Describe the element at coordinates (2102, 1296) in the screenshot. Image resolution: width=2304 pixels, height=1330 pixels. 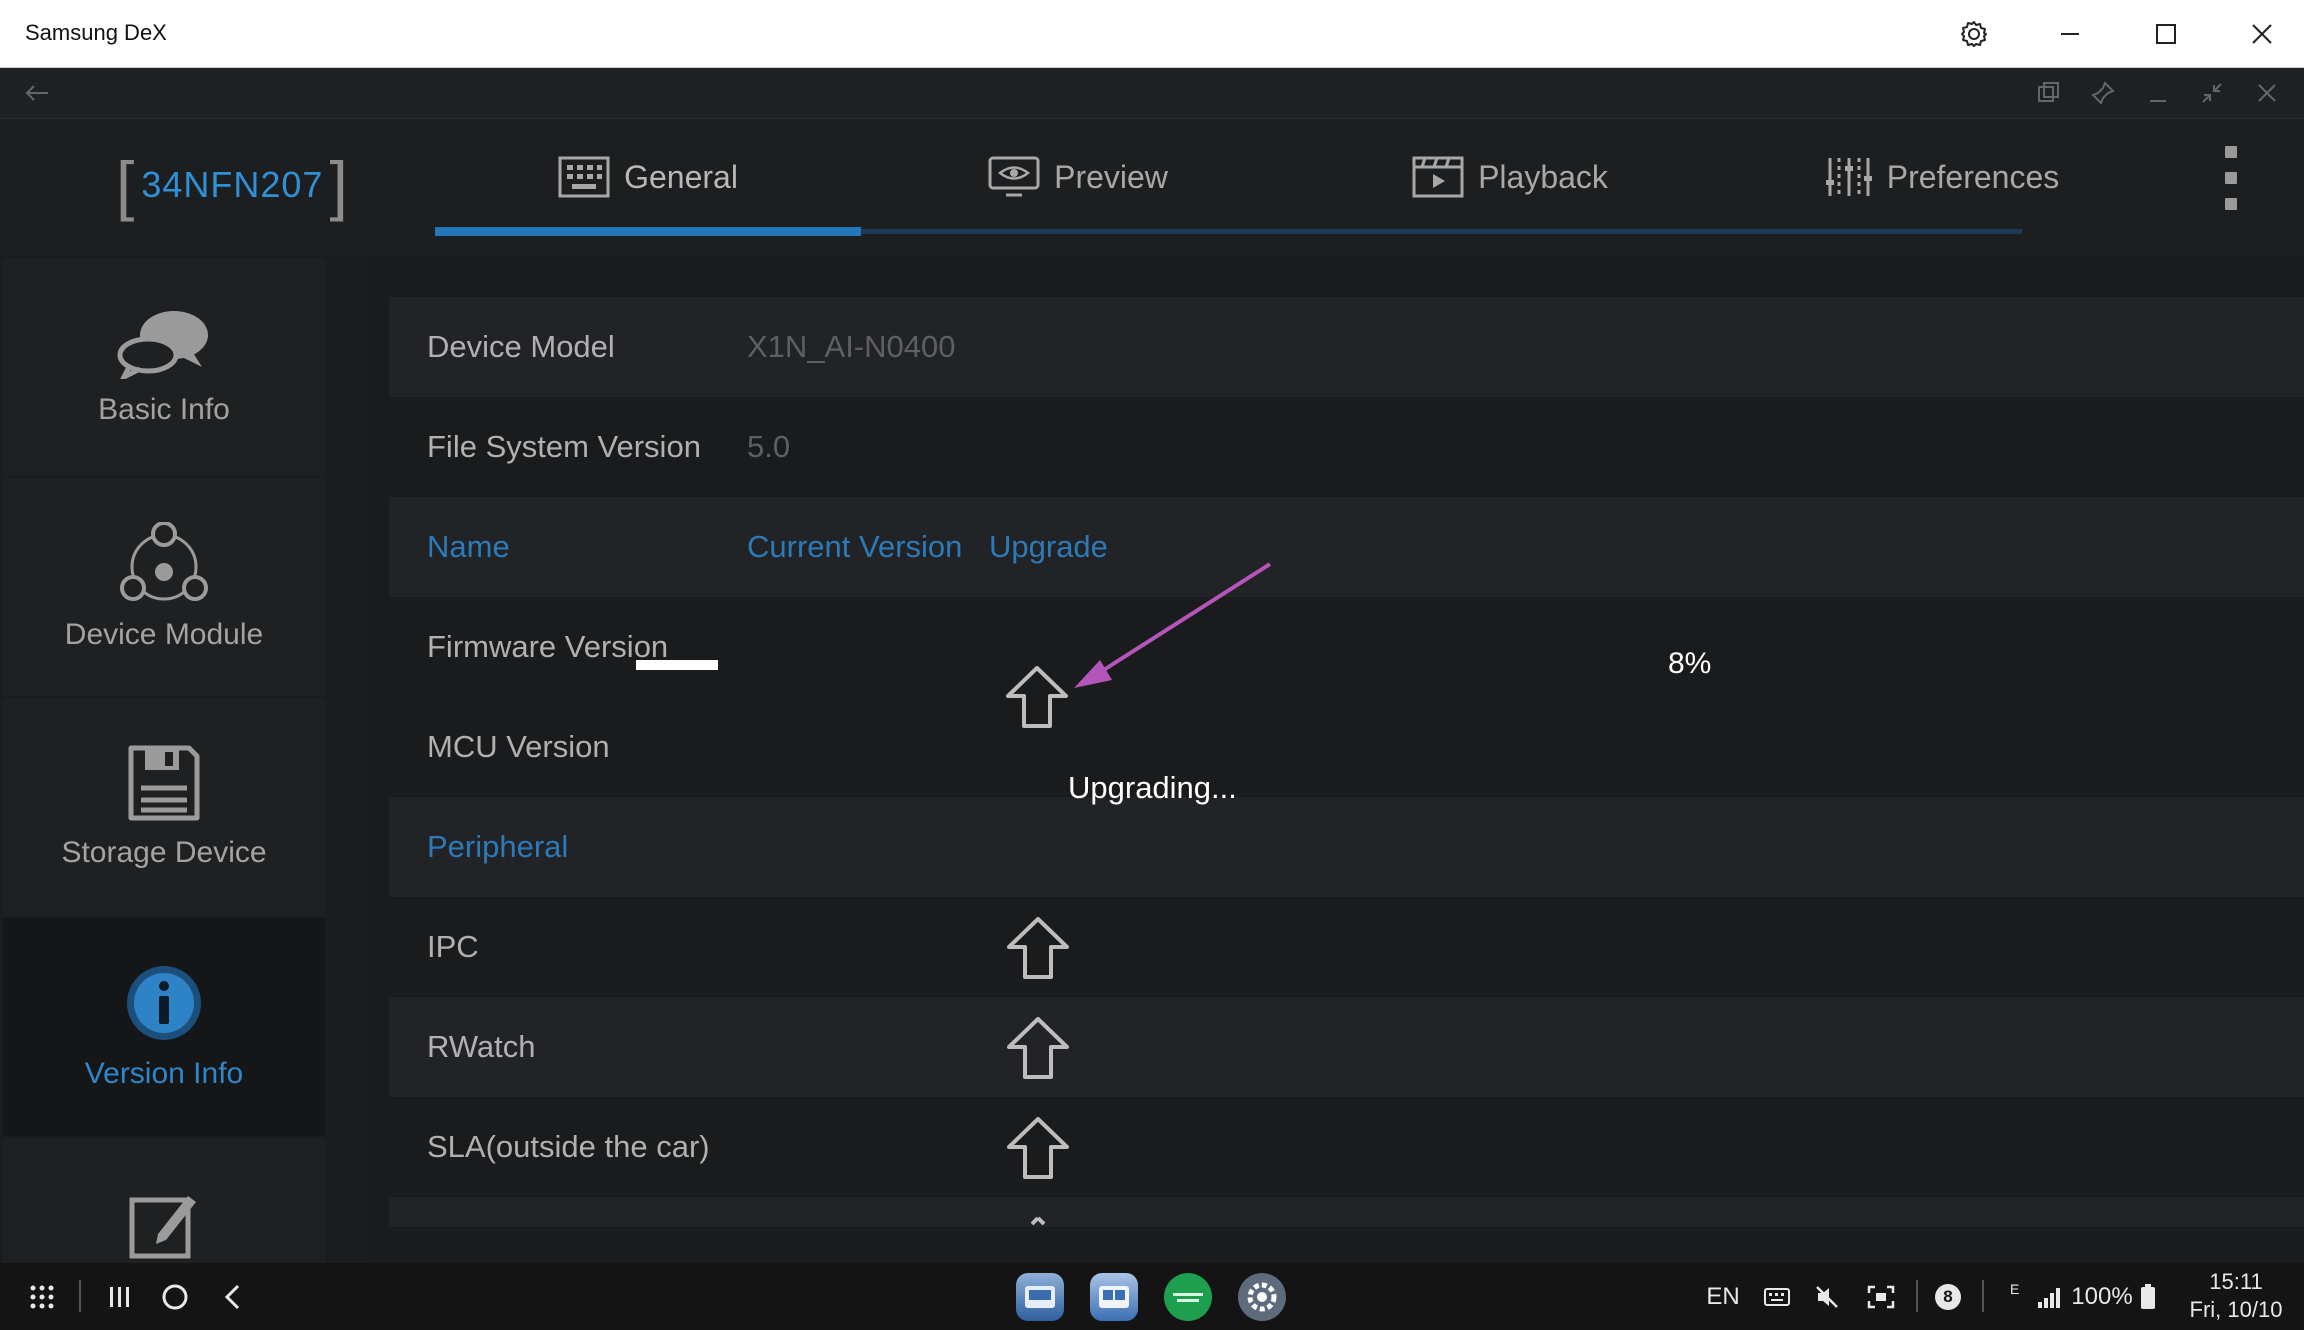
I see `battery-percent: 100%` at that location.